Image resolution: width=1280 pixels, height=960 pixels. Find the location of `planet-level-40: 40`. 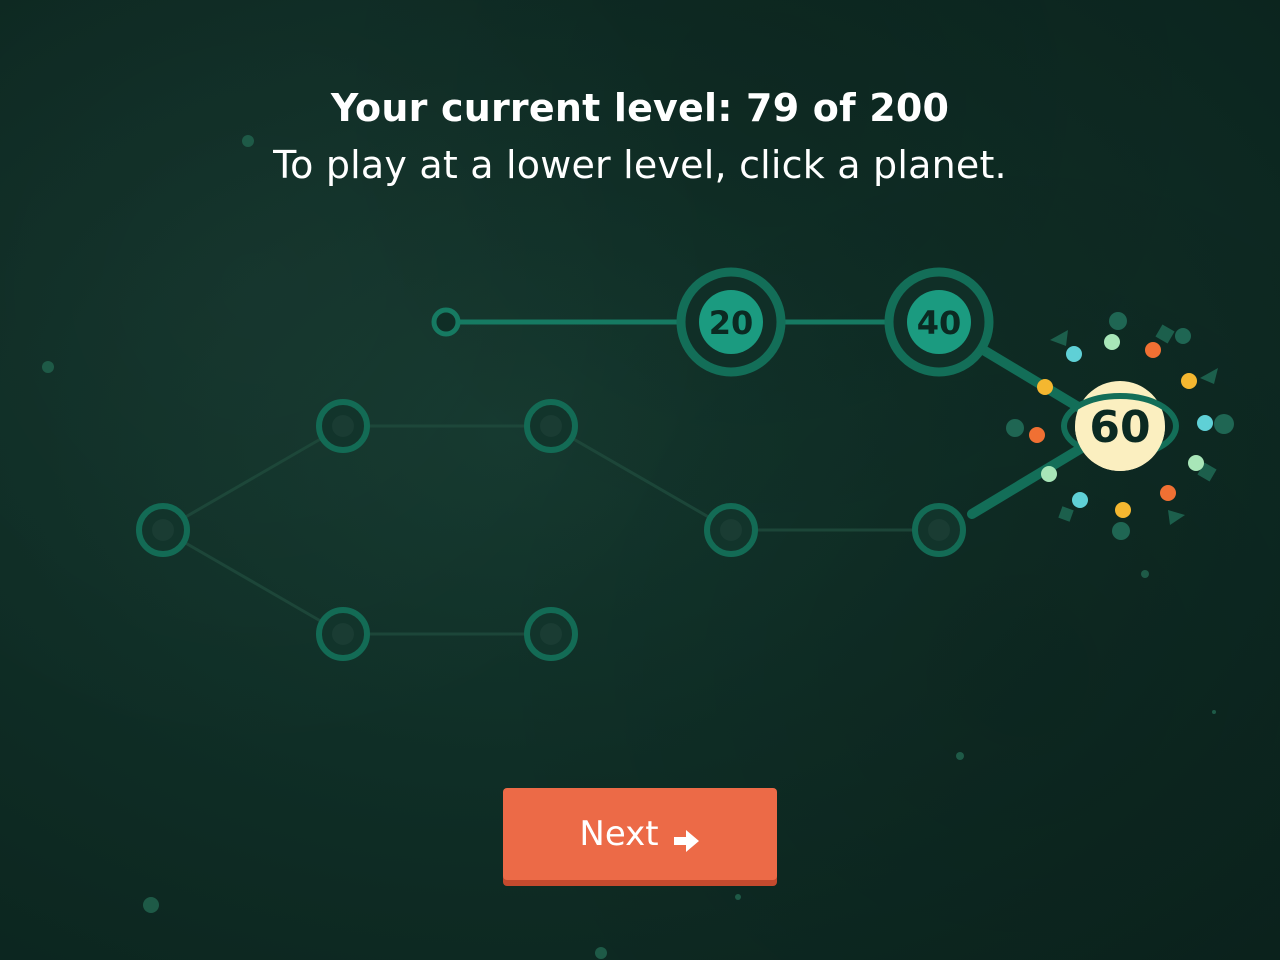

planet-level-40: 40 is located at coordinates (939, 322).